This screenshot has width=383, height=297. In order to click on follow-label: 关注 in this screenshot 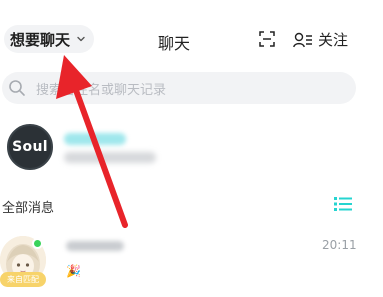, I will do `click(333, 40)`.